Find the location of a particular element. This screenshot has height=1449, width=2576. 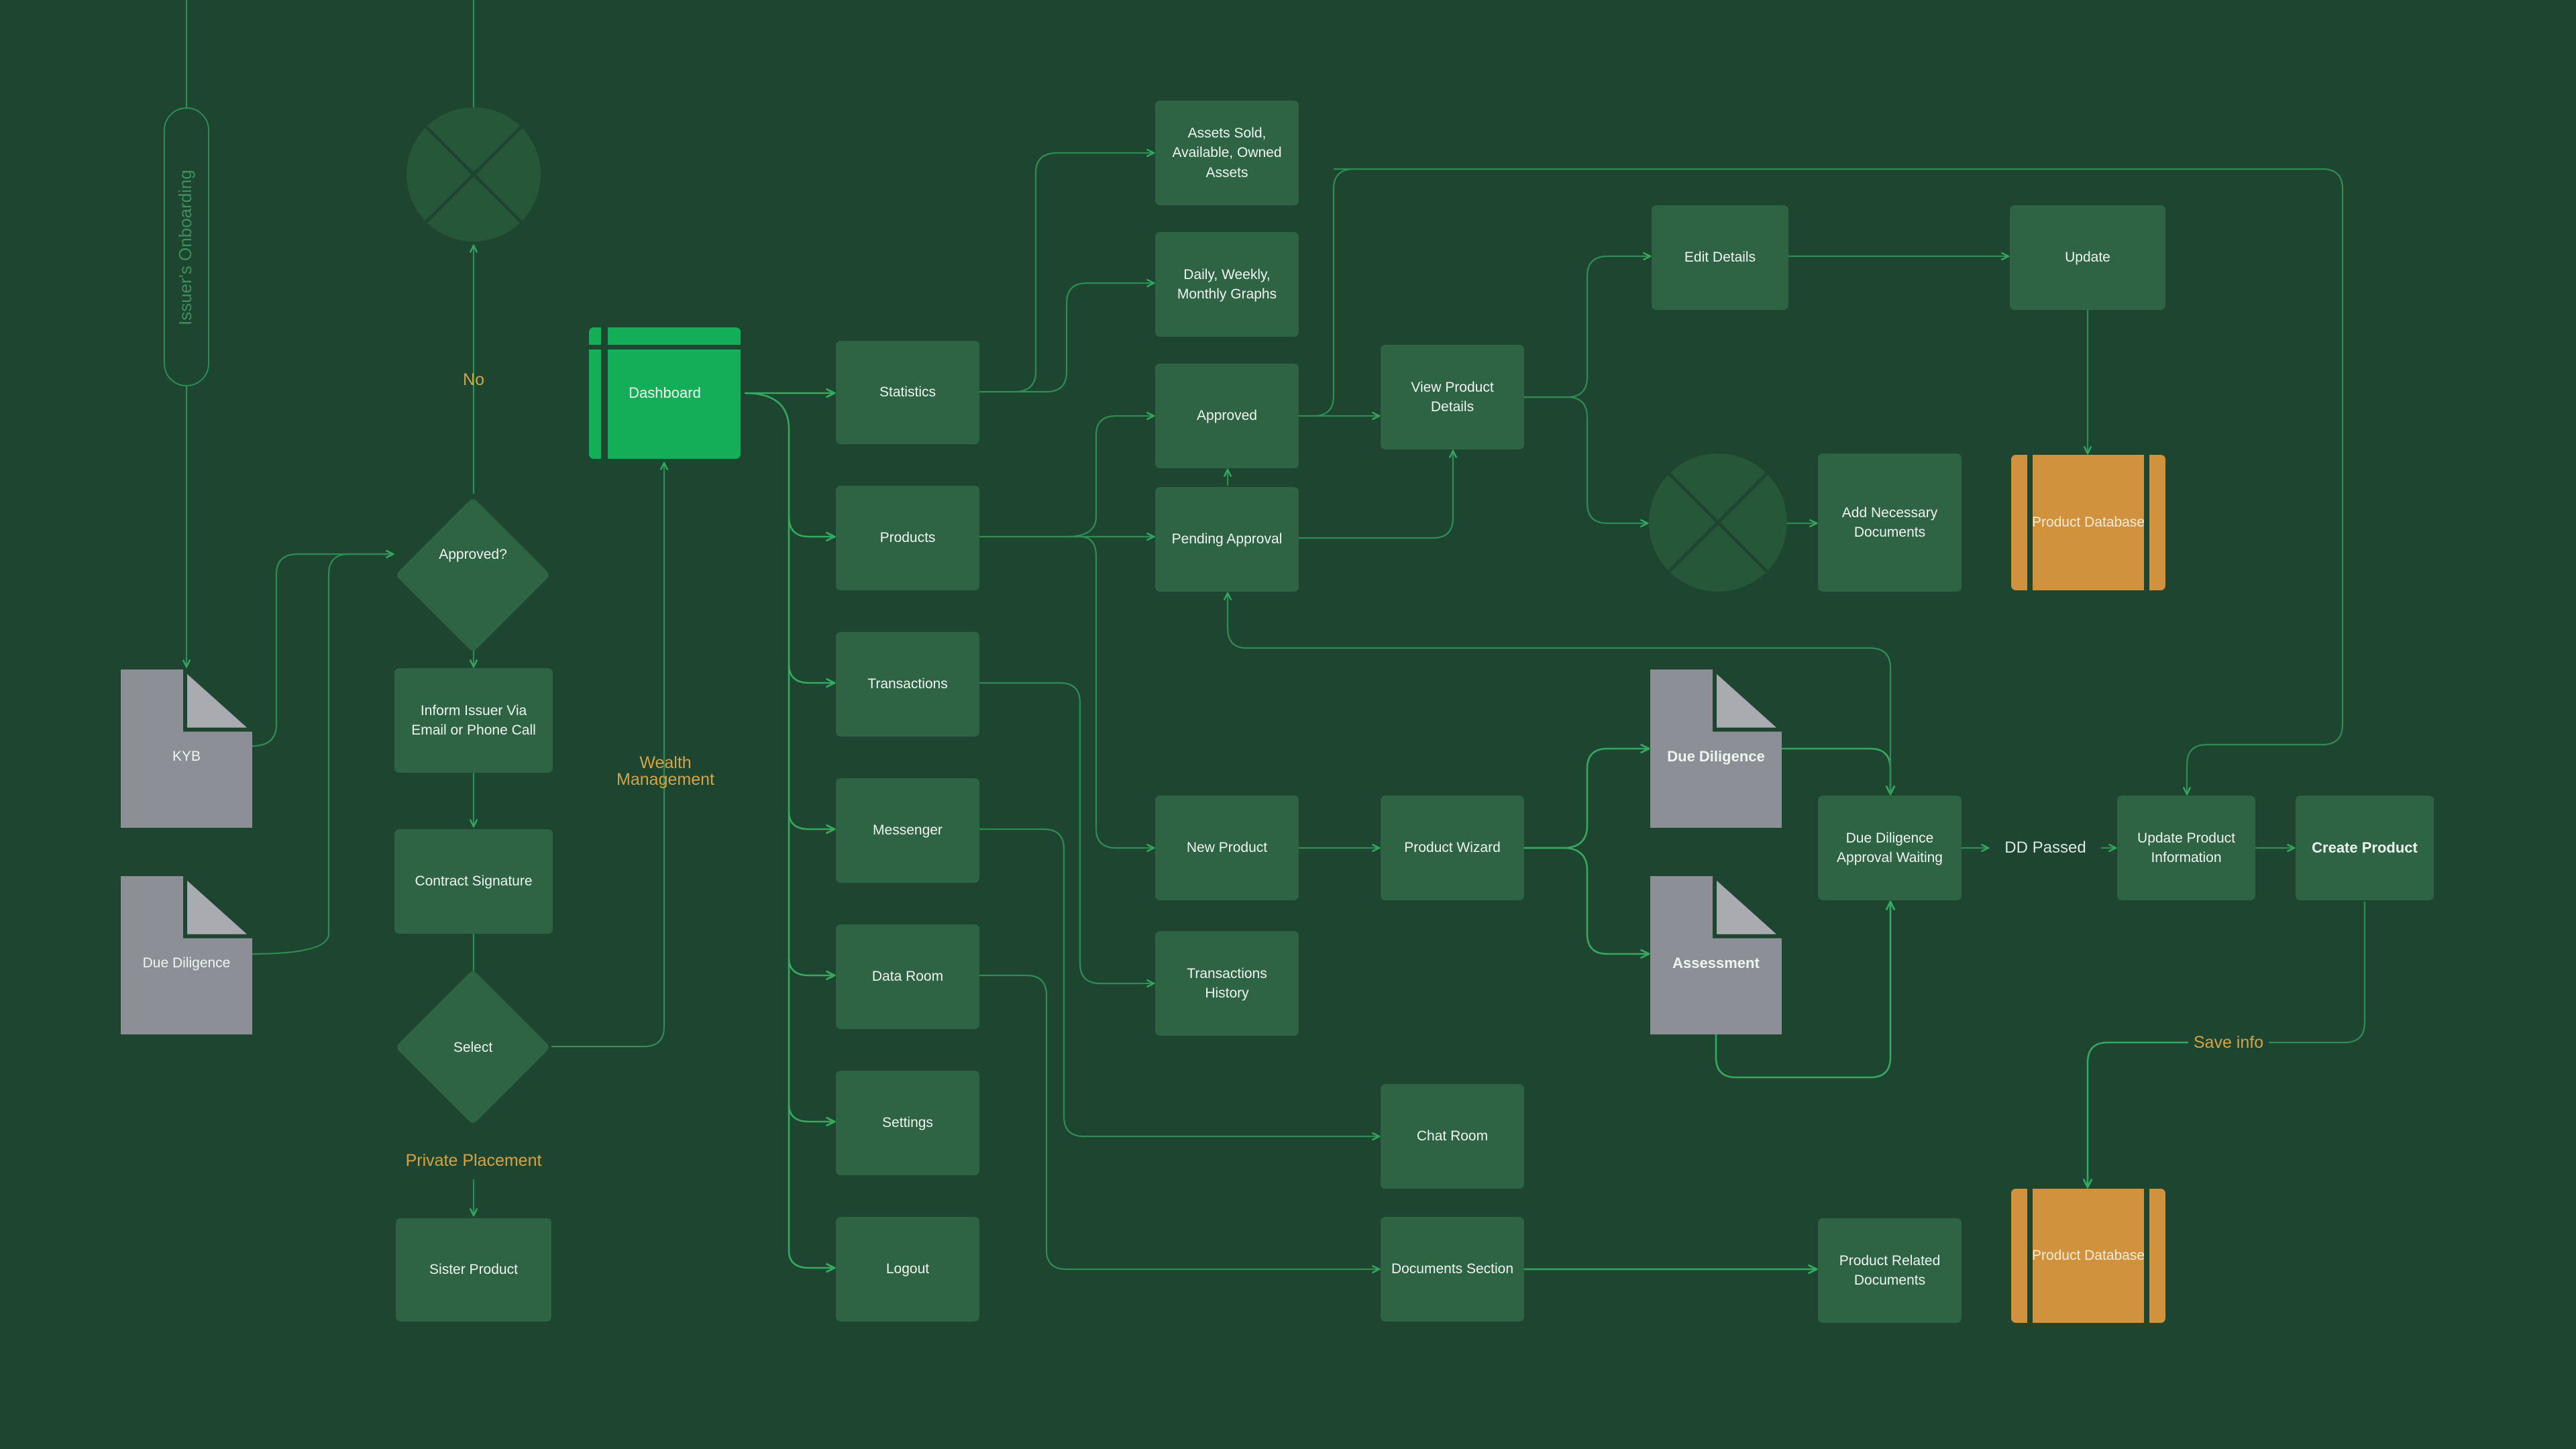

onboarding-label: Issuer's Onboarding is located at coordinates (185, 247).